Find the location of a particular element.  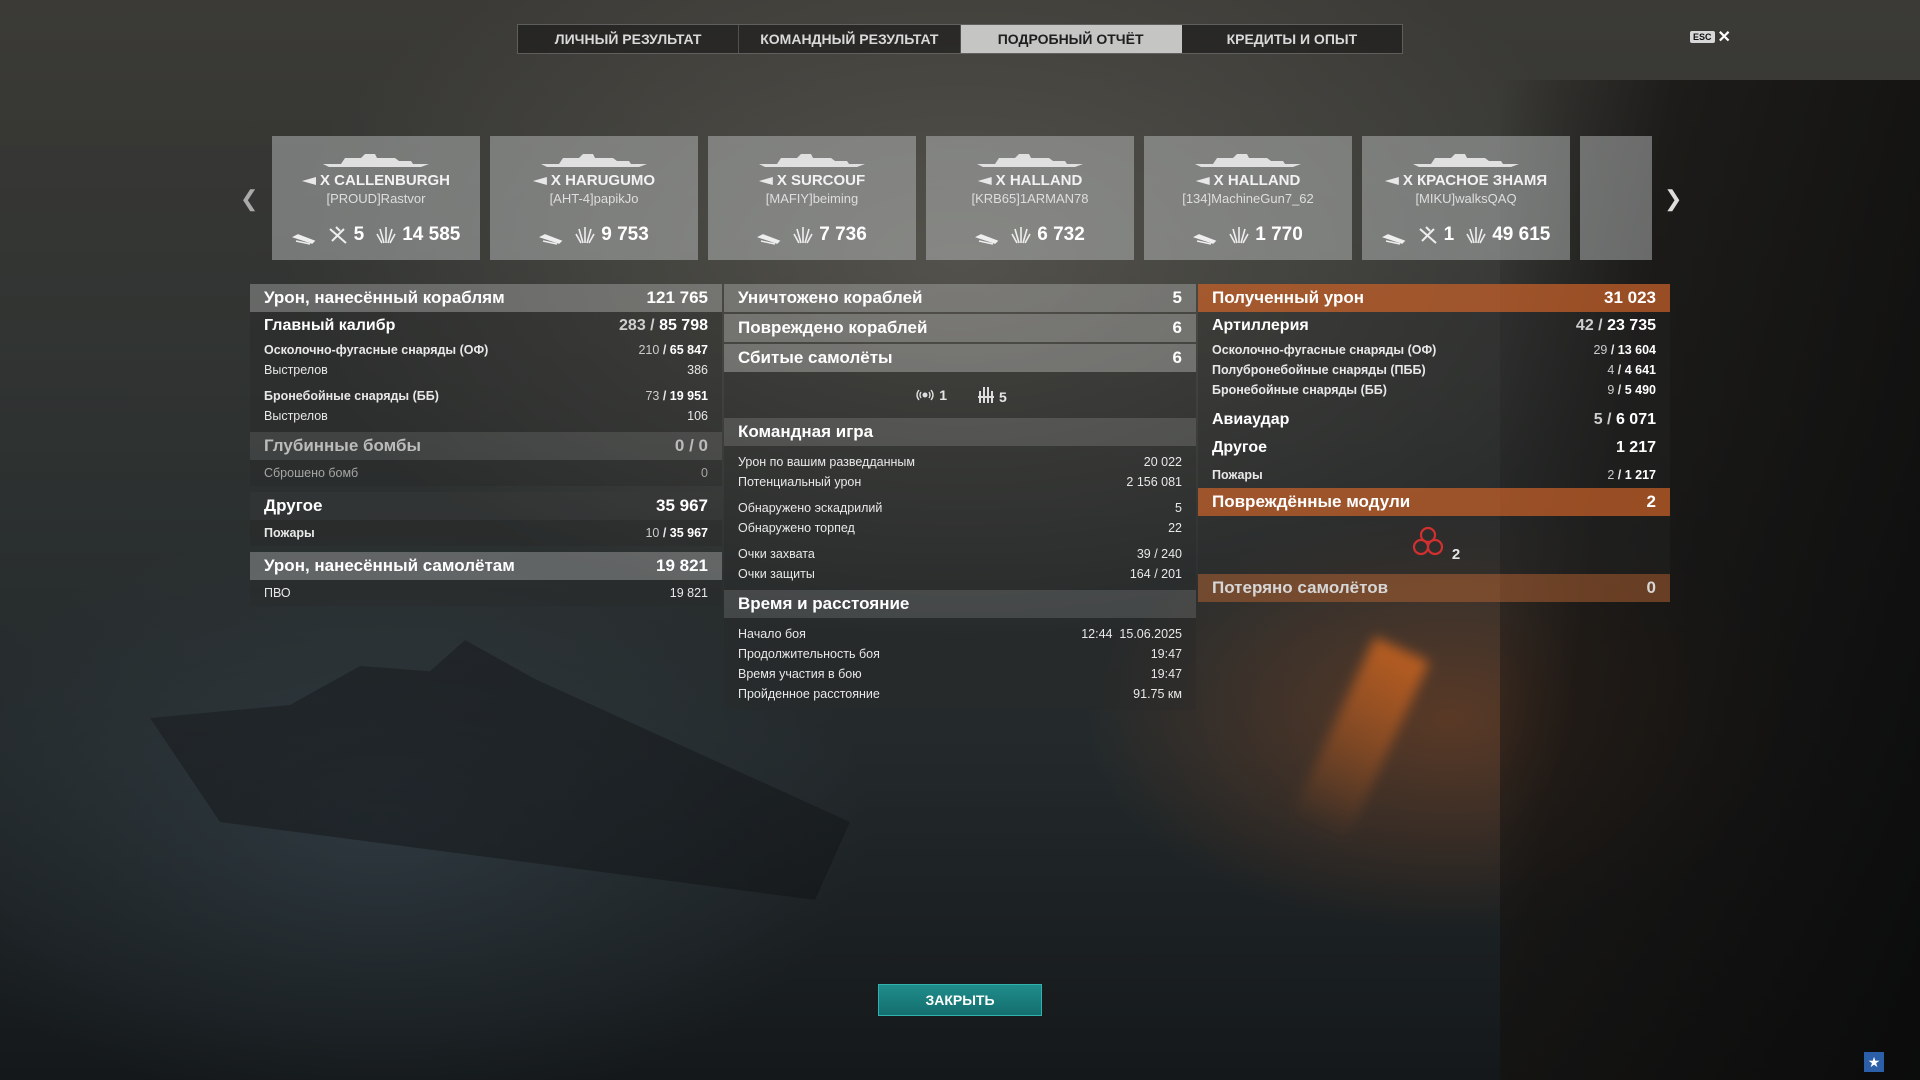

ship-kills is located at coordinates (1393, 235).